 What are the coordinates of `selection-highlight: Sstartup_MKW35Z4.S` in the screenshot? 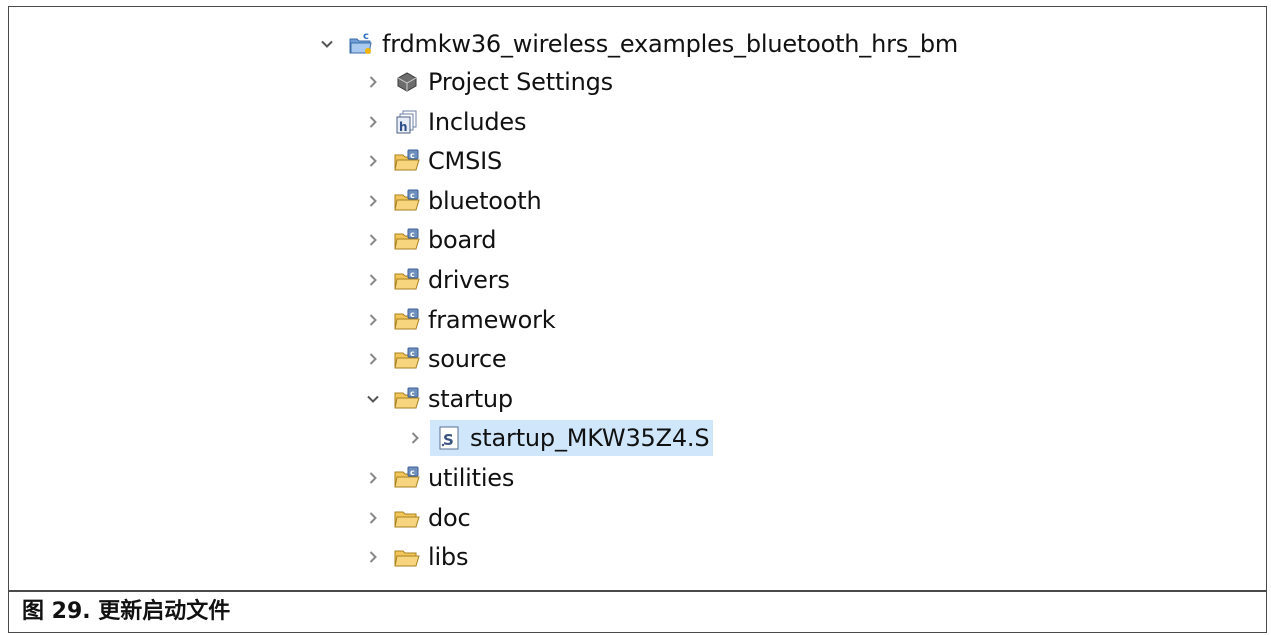 It's located at (572, 438).